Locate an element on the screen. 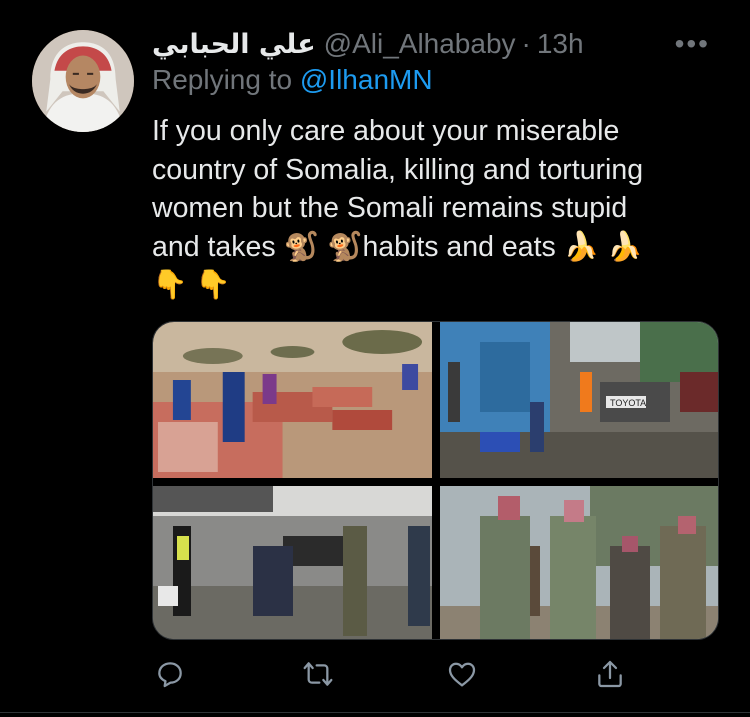 The height and width of the screenshot is (717, 750). avatar is located at coordinates (83, 81).